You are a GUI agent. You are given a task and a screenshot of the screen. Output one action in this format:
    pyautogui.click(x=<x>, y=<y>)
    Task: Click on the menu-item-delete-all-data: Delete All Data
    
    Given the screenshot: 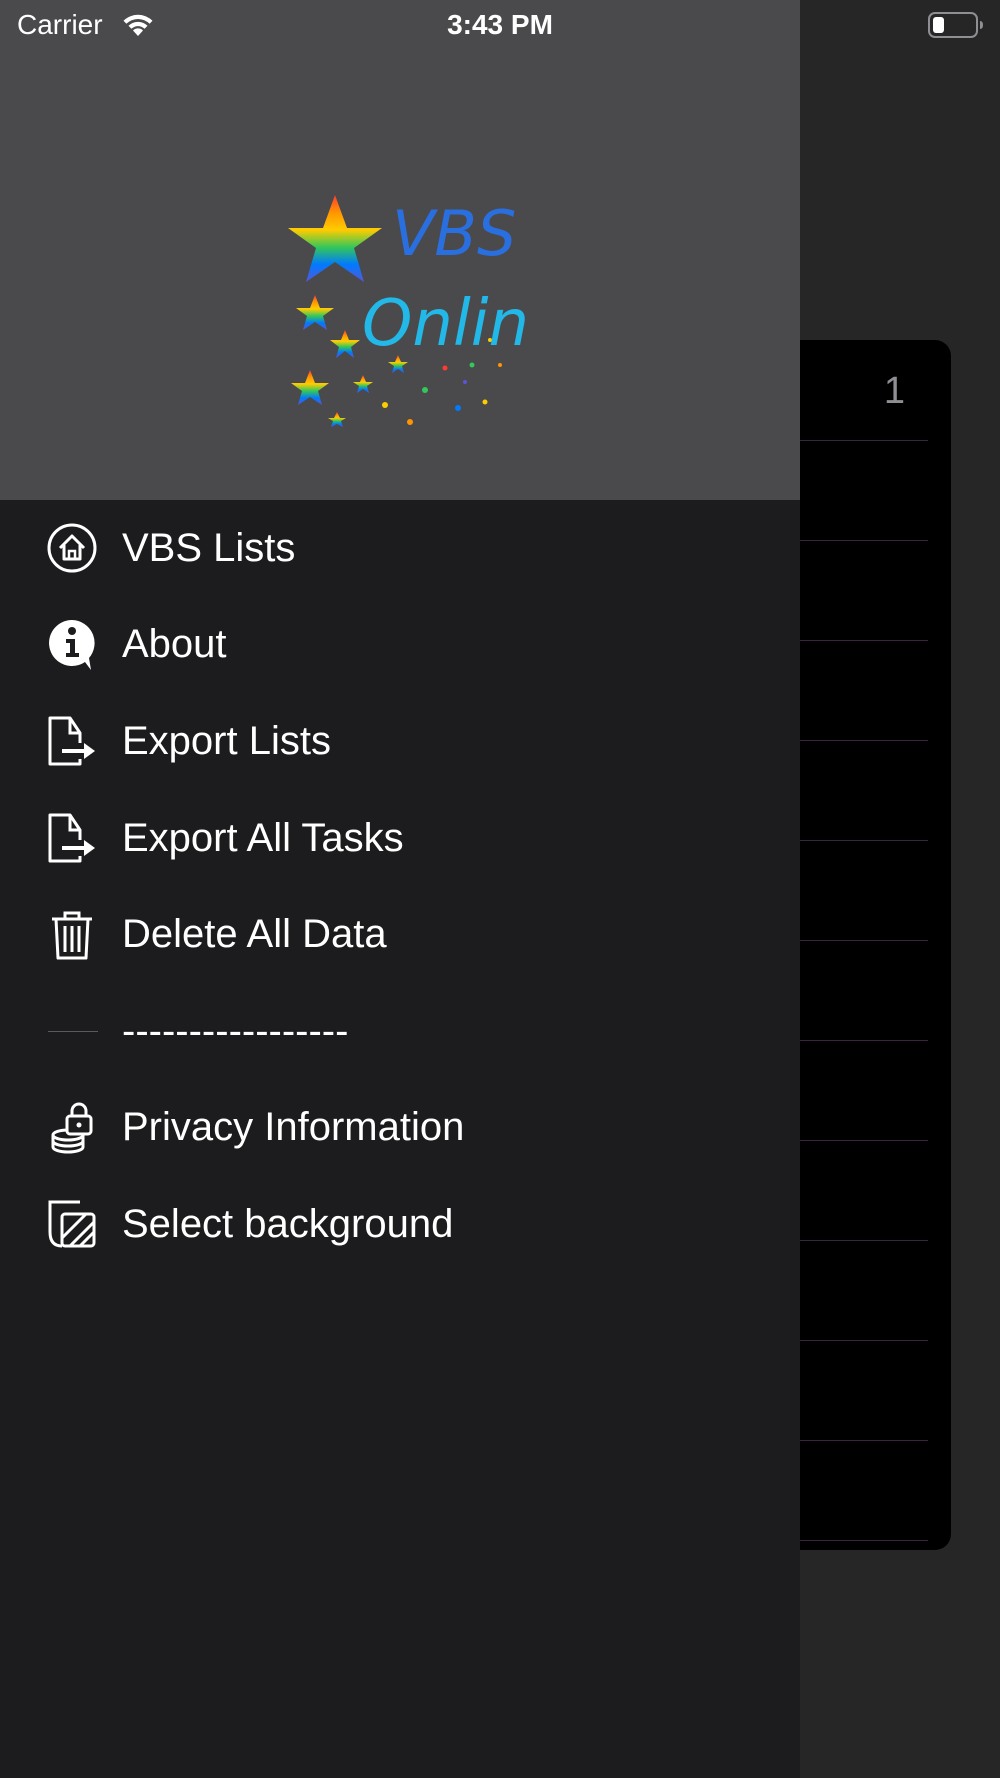 What is the action you would take?
    pyautogui.click(x=400, y=934)
    